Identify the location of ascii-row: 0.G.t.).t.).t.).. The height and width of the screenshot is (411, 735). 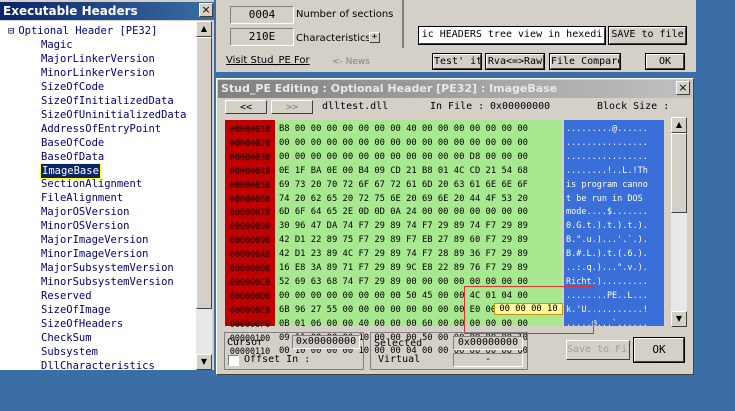
(607, 227).